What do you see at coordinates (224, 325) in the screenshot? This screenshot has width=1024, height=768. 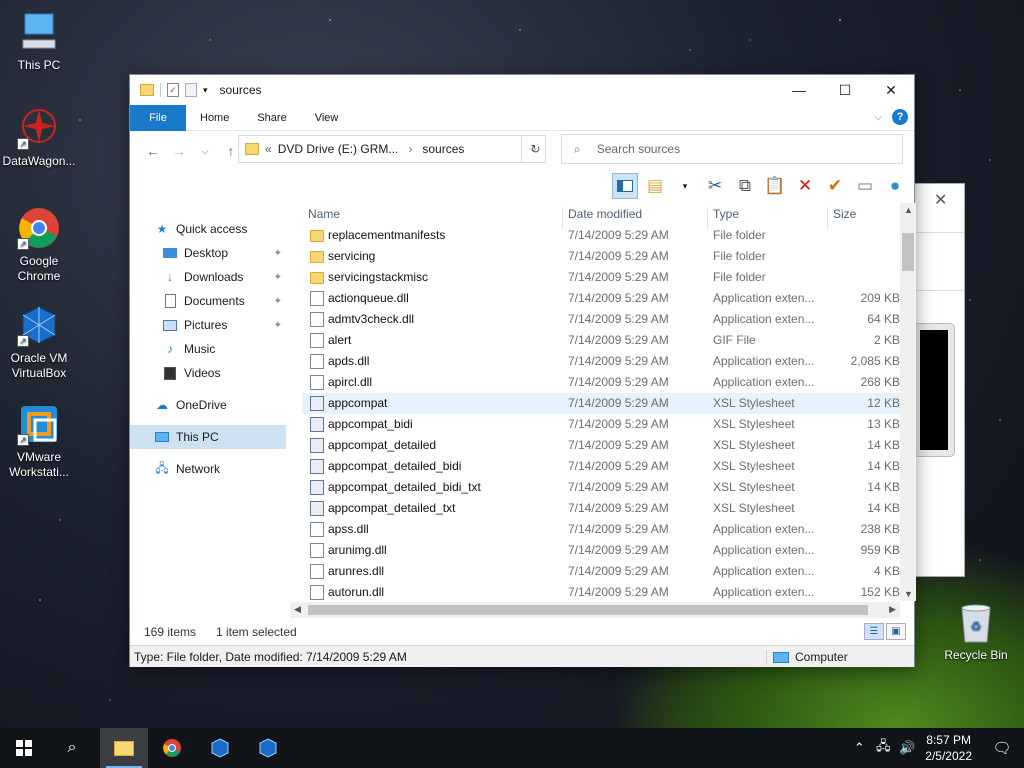 I see `nav-pictures: Pictures ✦` at bounding box center [224, 325].